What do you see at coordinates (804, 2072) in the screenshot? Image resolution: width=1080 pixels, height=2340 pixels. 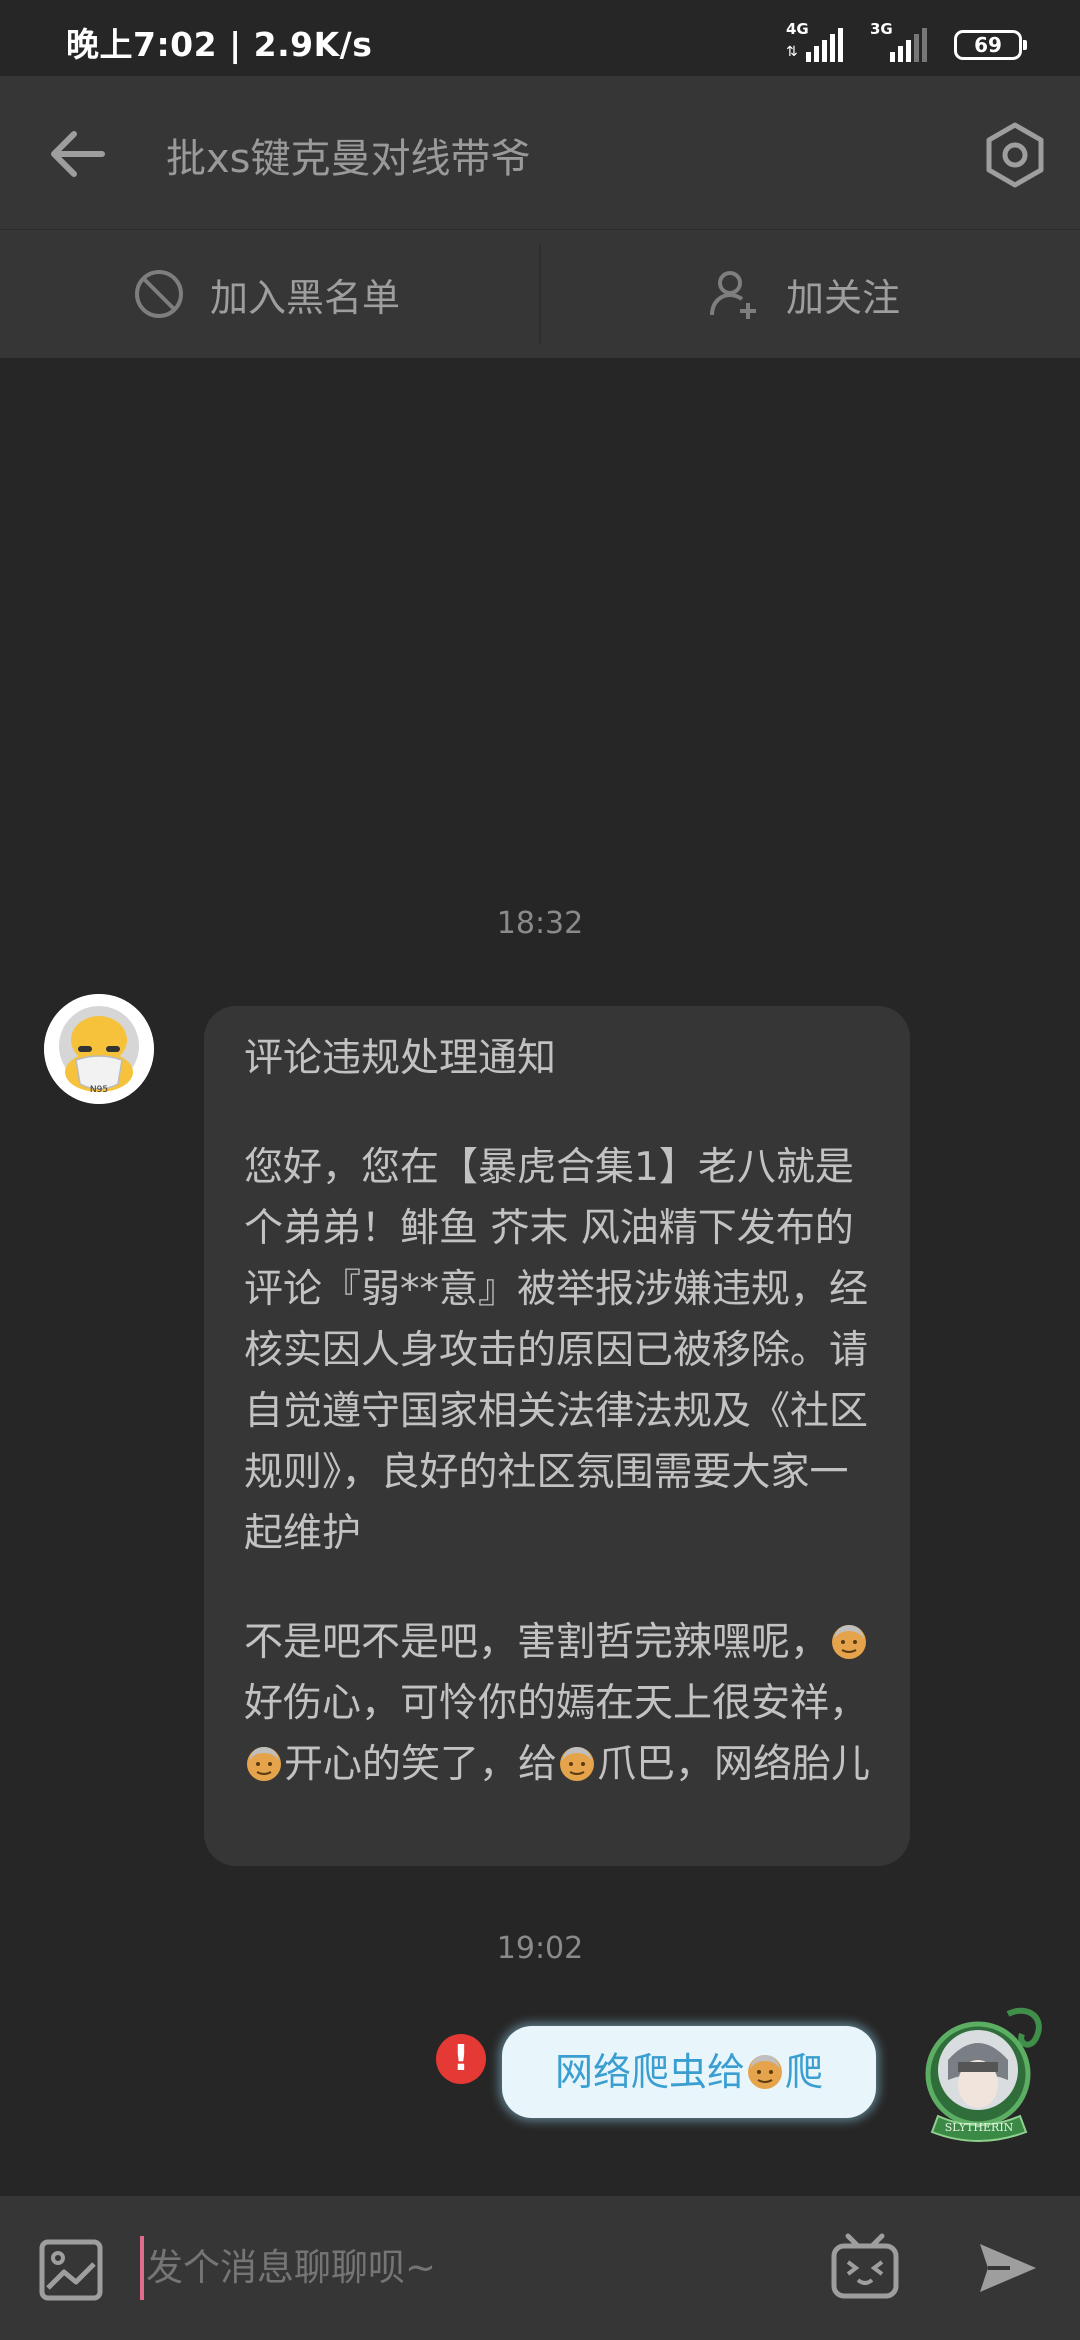 I see `sent-part-2: 爬` at bounding box center [804, 2072].